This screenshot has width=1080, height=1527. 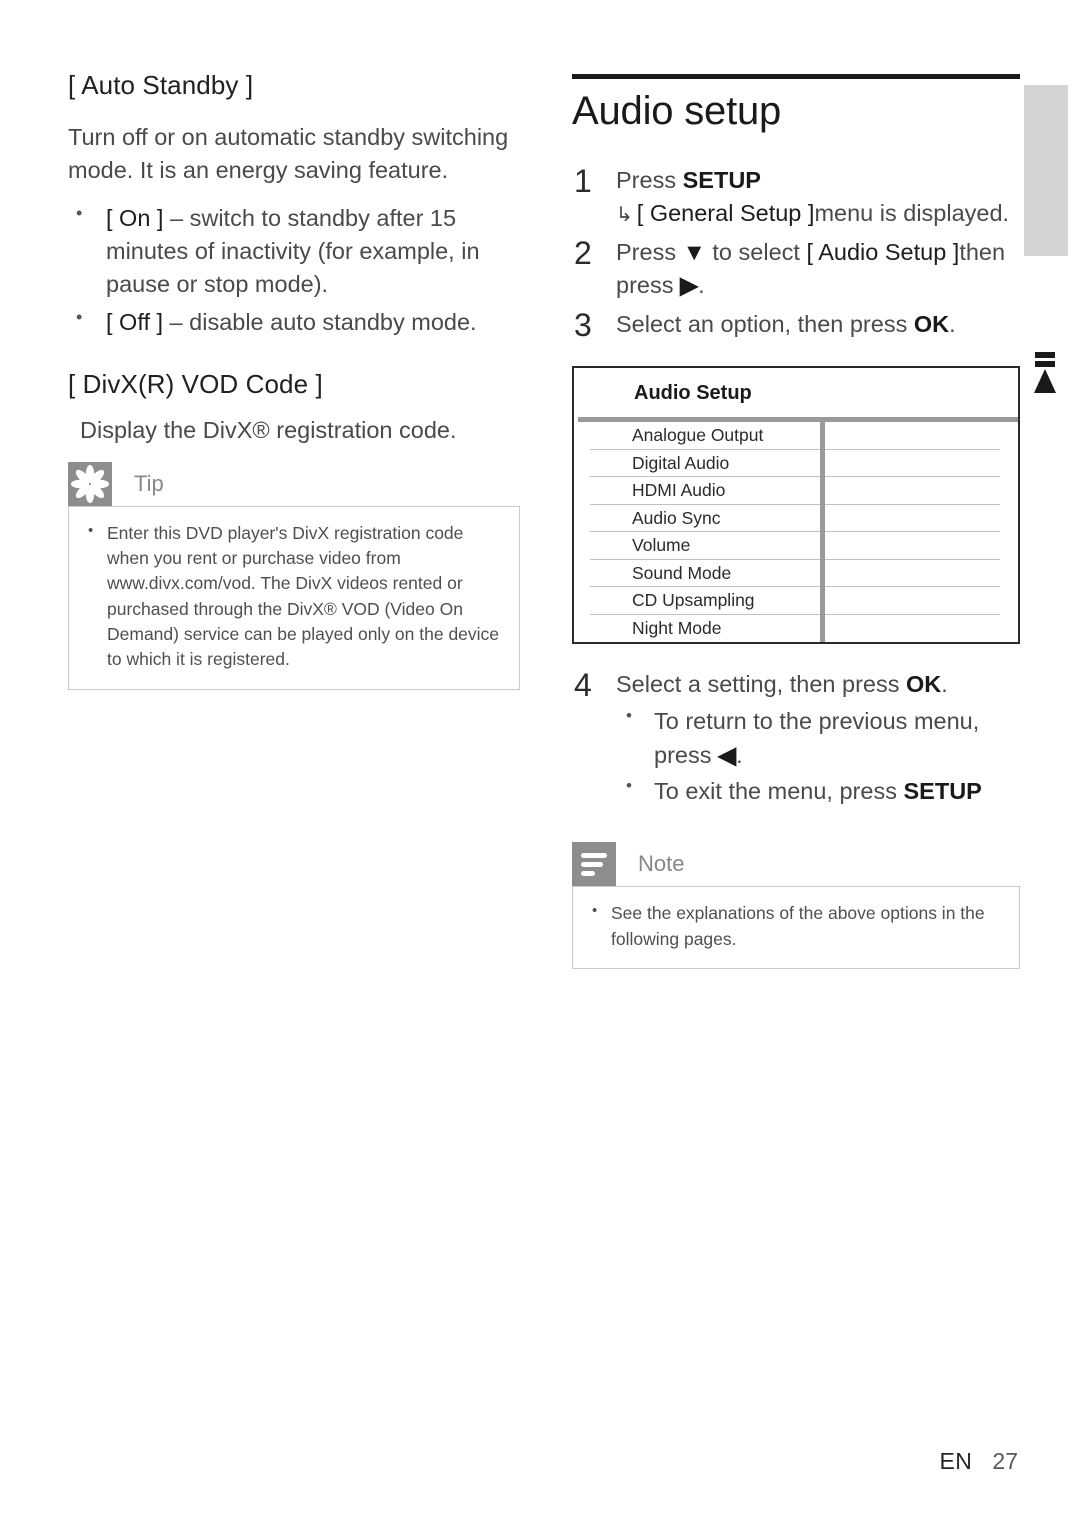 I want to click on audio-setup-table-title: Audio Setup, so click(x=693, y=393).